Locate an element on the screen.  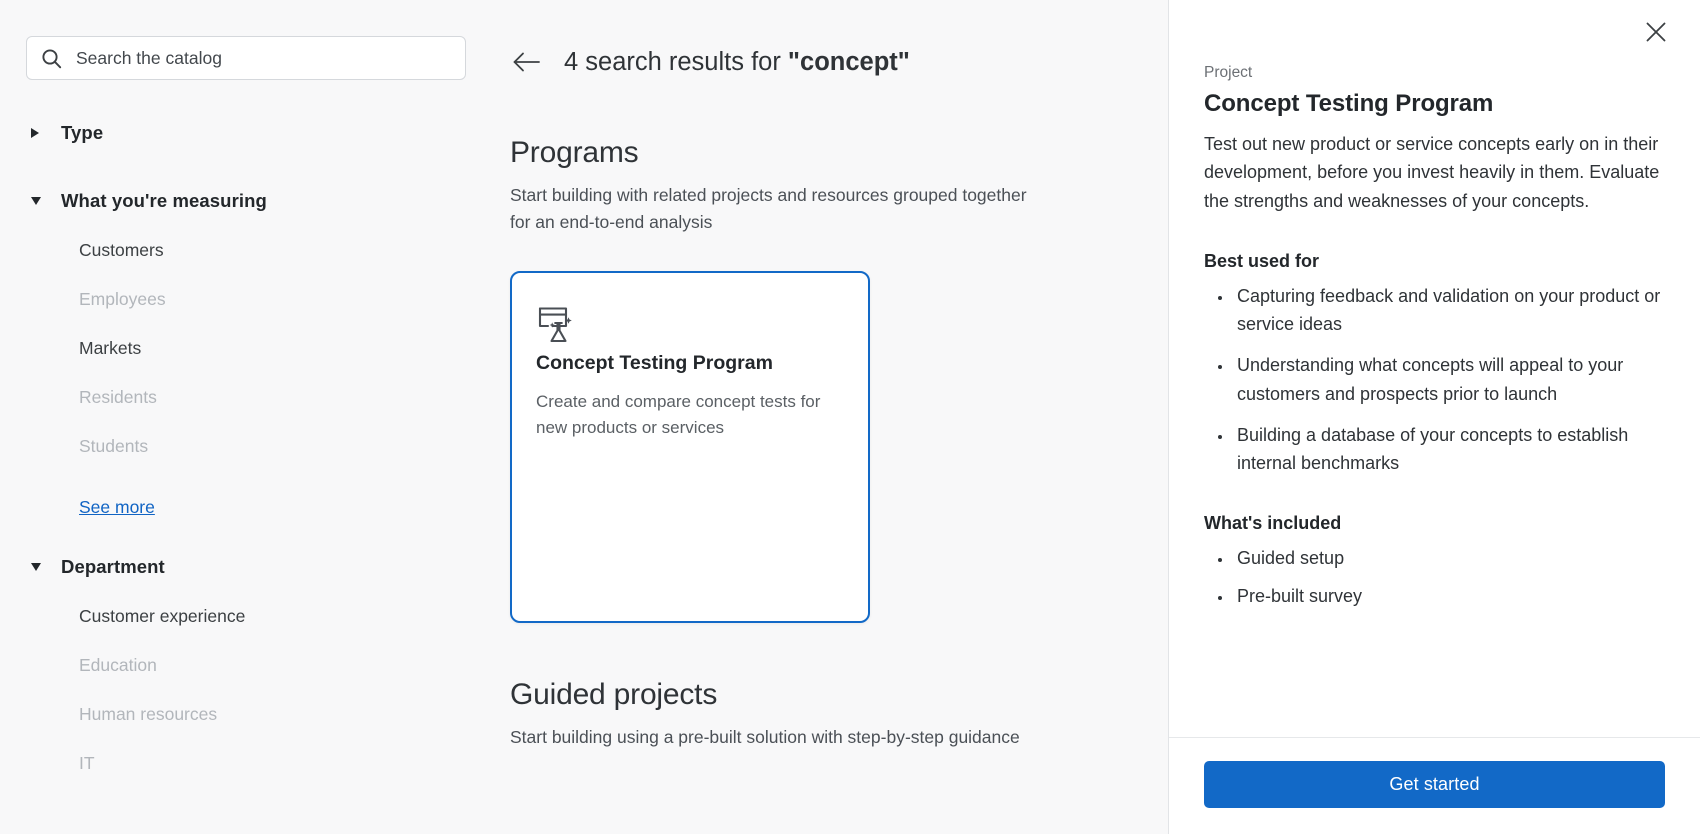
facet-header-type: Type is located at coordinates (241, 133).